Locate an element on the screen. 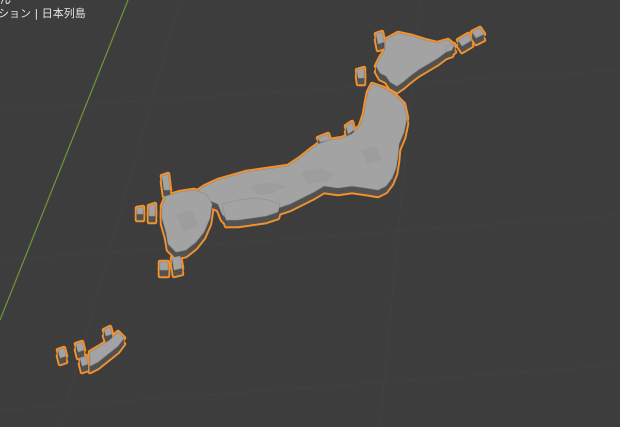 This screenshot has height=427, width=620. viewport-object-info: ション | 日本列島 is located at coordinates (43, 13).